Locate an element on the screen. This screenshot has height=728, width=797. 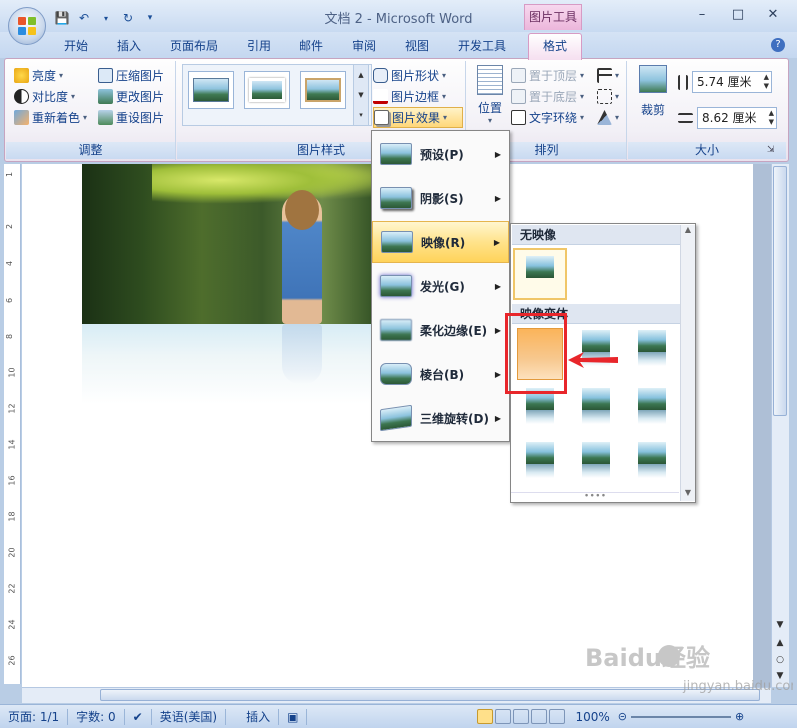
gallery-scroll-up-icon: ▲ is located at coordinates (688, 229).